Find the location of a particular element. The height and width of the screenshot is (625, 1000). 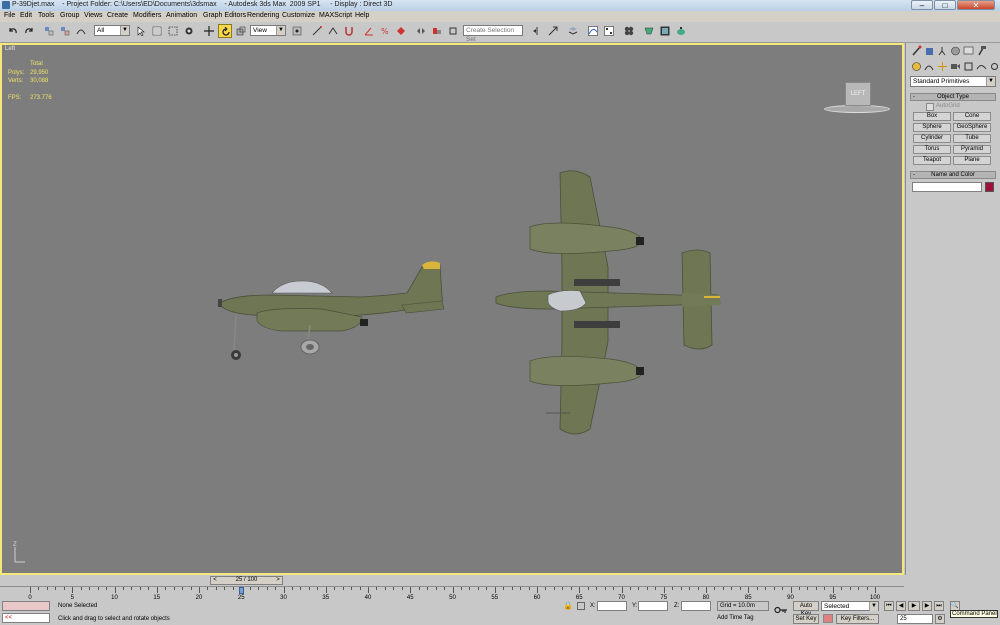

aircraft-top-view is located at coordinates (610, 304).